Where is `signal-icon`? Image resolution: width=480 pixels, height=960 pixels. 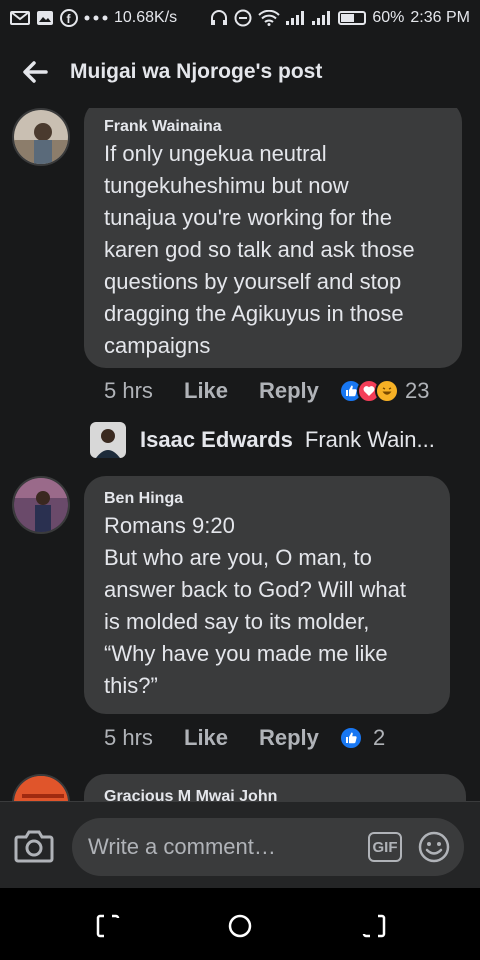
signal-icon is located at coordinates (296, 18).